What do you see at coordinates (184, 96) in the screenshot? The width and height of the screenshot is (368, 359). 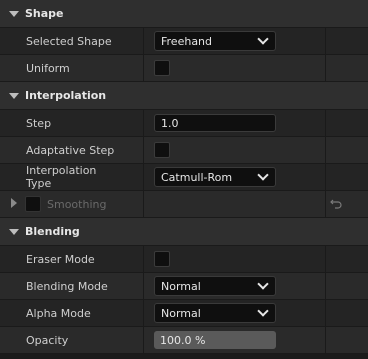 I see `section-header-interpolation: Interpolation` at bounding box center [184, 96].